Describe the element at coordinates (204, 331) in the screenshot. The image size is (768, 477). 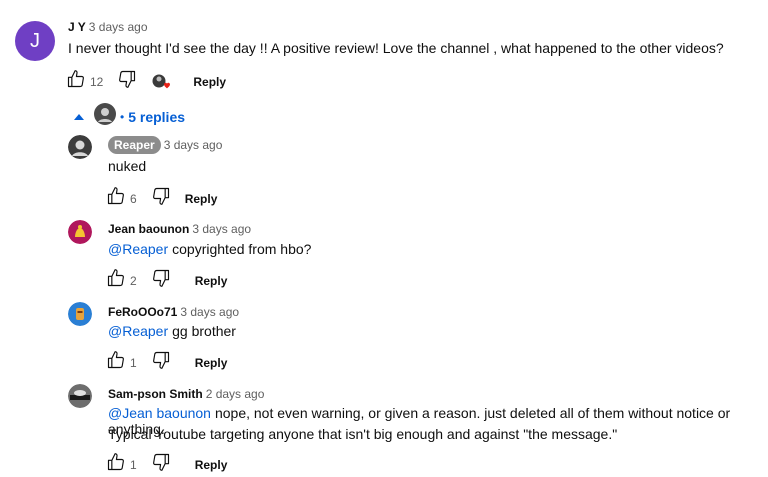
I see `reply-text-body: gg brother` at that location.